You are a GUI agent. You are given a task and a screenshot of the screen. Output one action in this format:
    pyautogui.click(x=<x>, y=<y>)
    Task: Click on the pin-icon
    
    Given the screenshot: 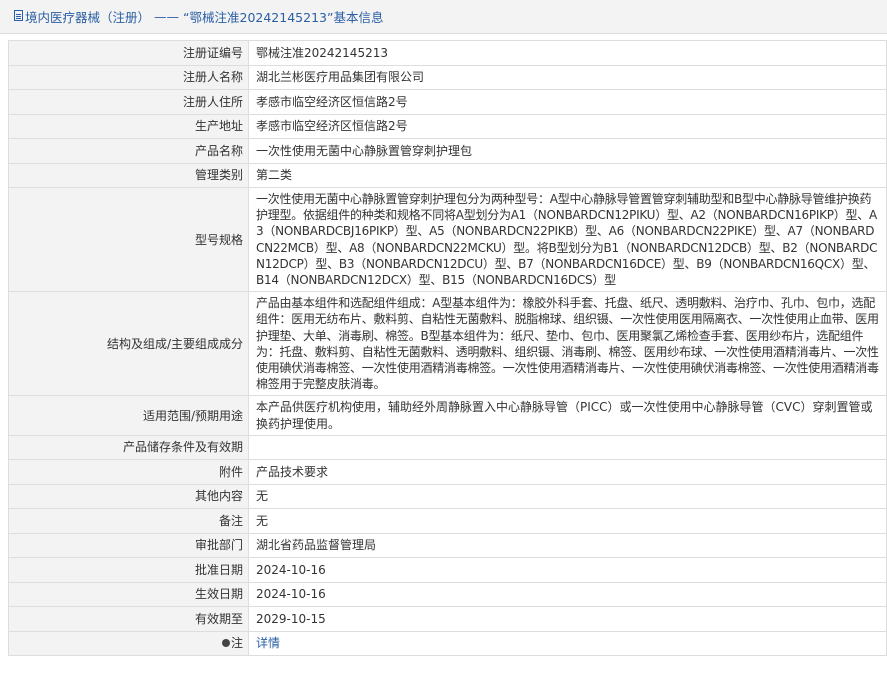 What is the action you would take?
    pyautogui.click(x=225, y=643)
    